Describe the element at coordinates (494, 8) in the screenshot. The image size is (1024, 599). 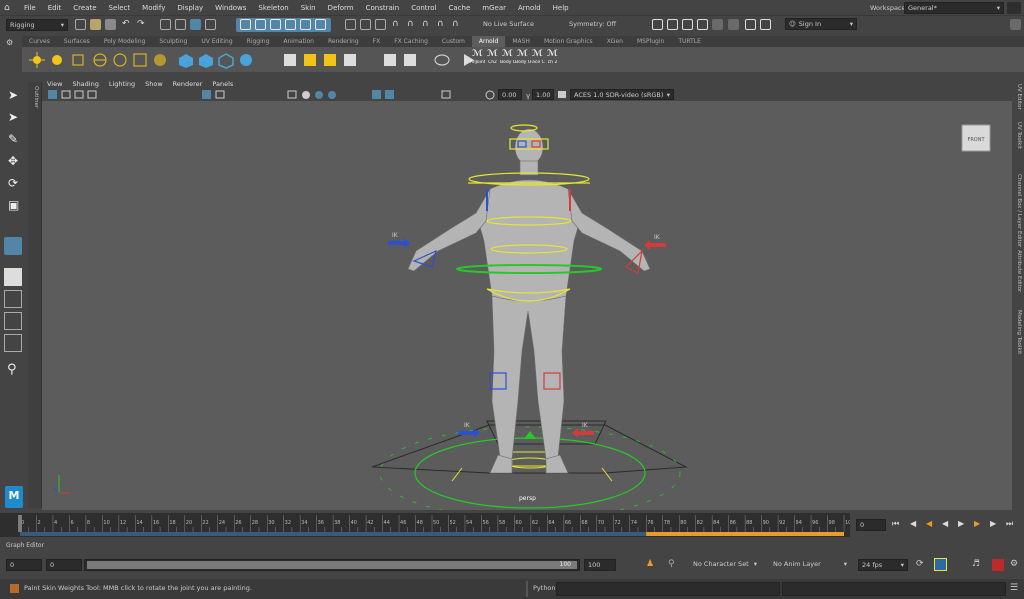
I see `menu-mgear: mGear` at that location.